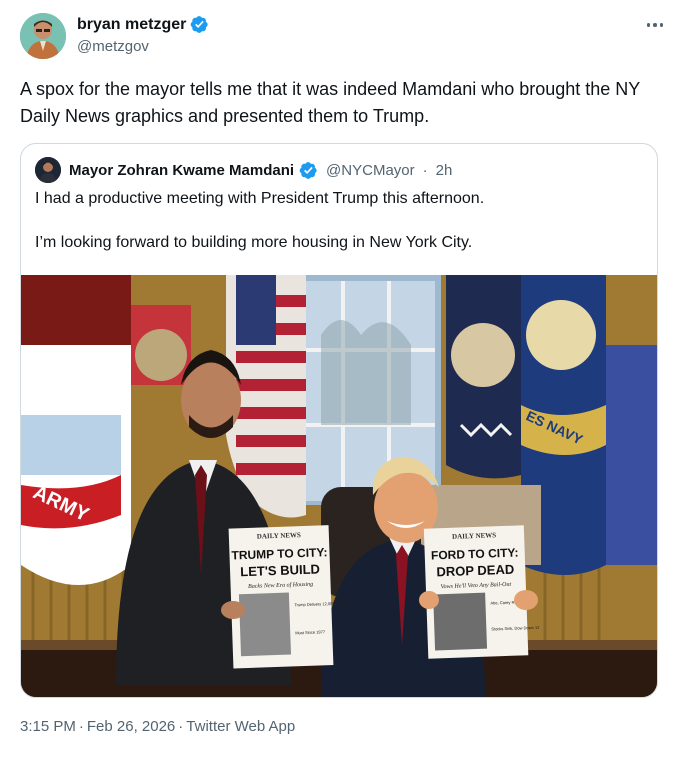 This screenshot has width=696, height=770. I want to click on quoted-time: 2h, so click(444, 170).